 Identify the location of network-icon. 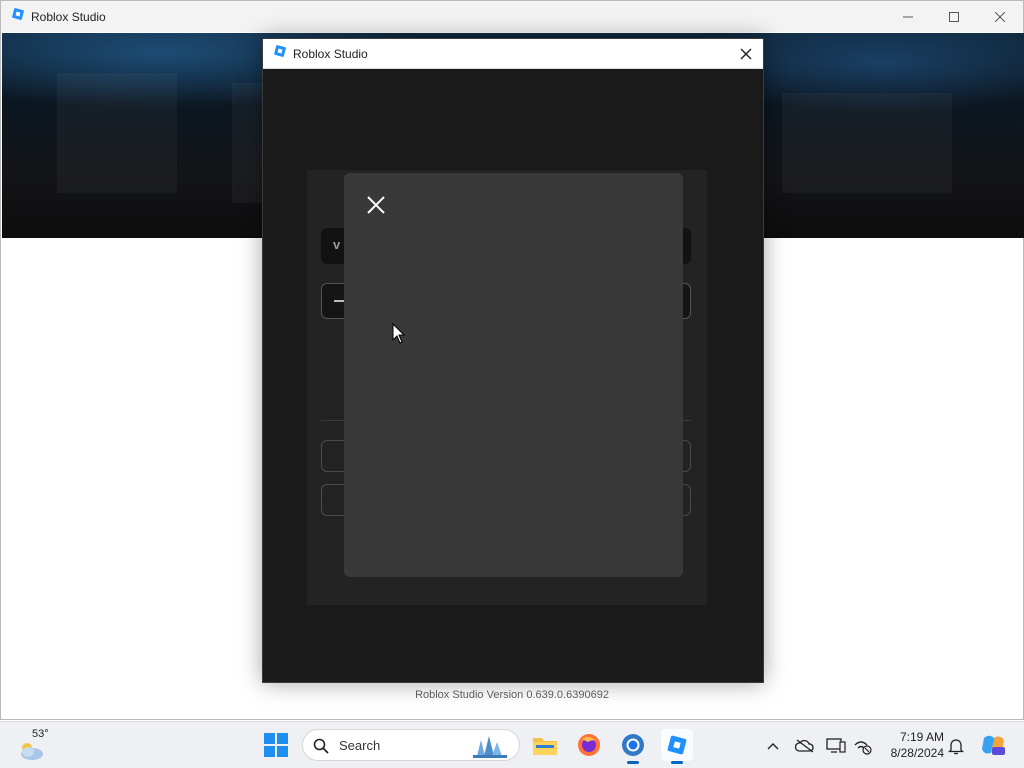
(863, 748).